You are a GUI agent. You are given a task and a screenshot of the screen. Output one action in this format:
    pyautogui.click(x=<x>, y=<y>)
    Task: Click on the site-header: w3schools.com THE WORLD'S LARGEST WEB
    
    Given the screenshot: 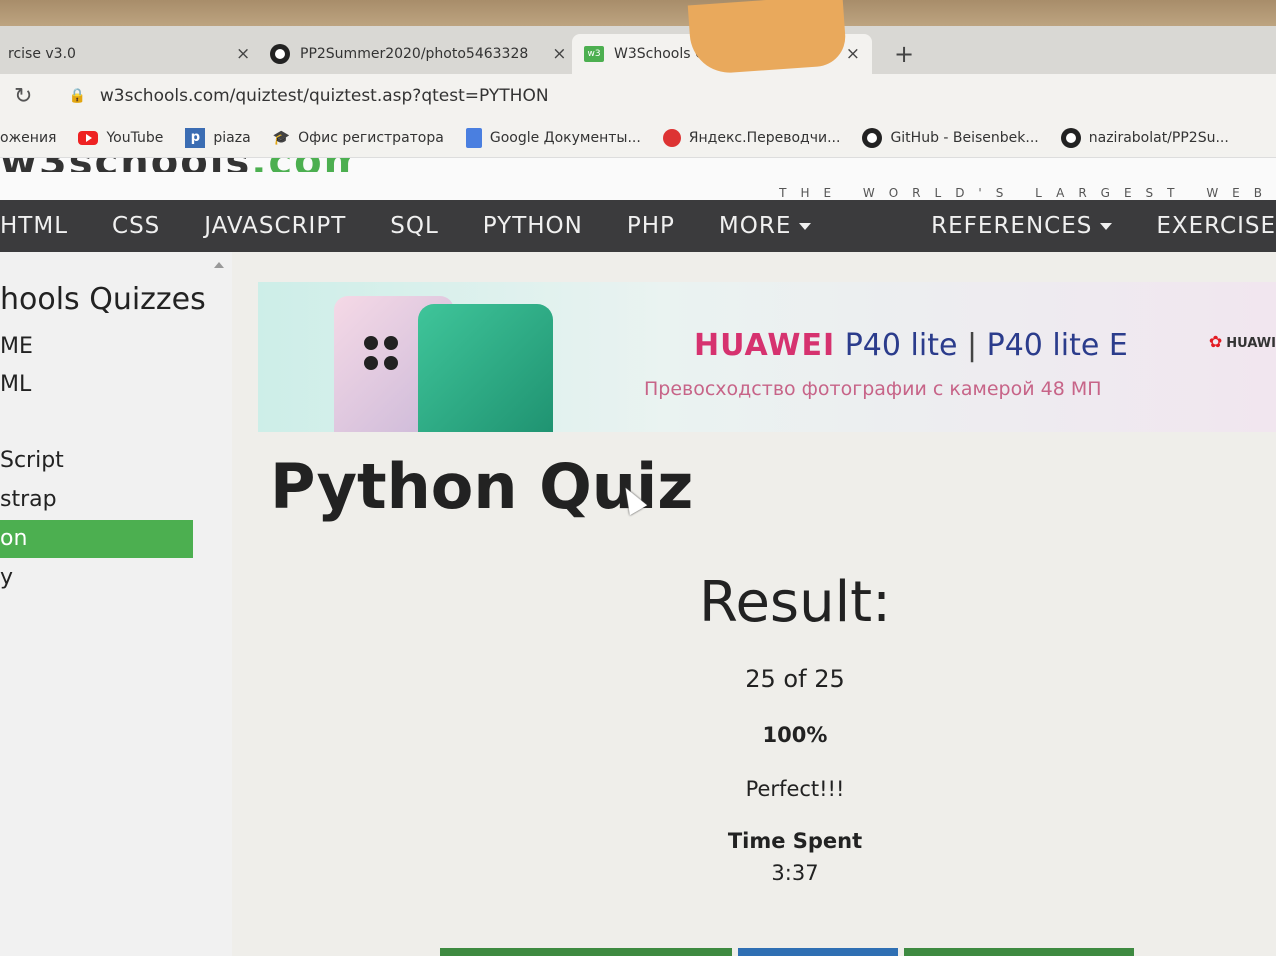 What is the action you would take?
    pyautogui.click(x=638, y=179)
    